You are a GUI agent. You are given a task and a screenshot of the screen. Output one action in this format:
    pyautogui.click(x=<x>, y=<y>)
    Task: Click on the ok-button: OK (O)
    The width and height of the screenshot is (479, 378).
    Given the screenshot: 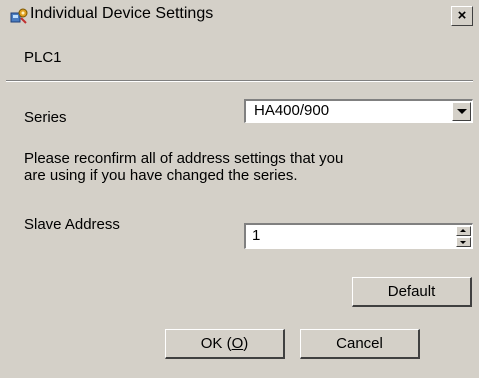 What is the action you would take?
    pyautogui.click(x=225, y=344)
    